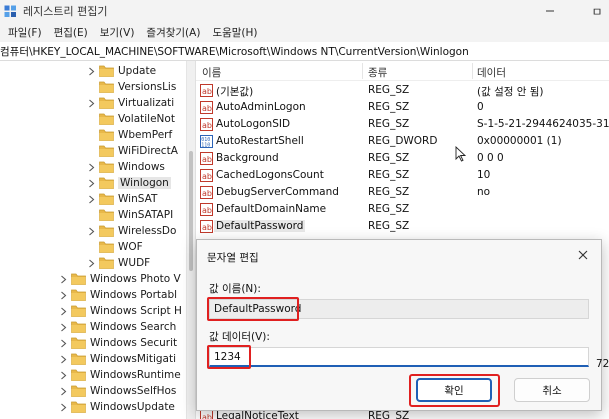  What do you see at coordinates (211, 72) in the screenshot?
I see `column-header-name: 이름` at bounding box center [211, 72].